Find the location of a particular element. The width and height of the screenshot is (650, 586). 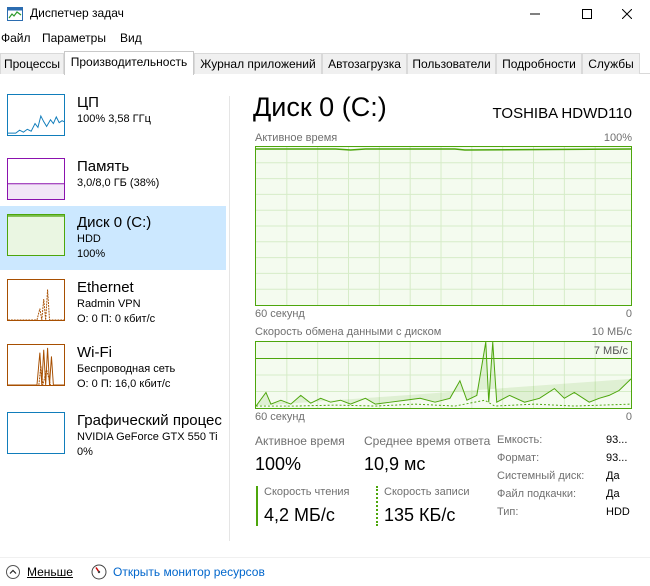

tab-details: Подробности is located at coordinates (539, 63).